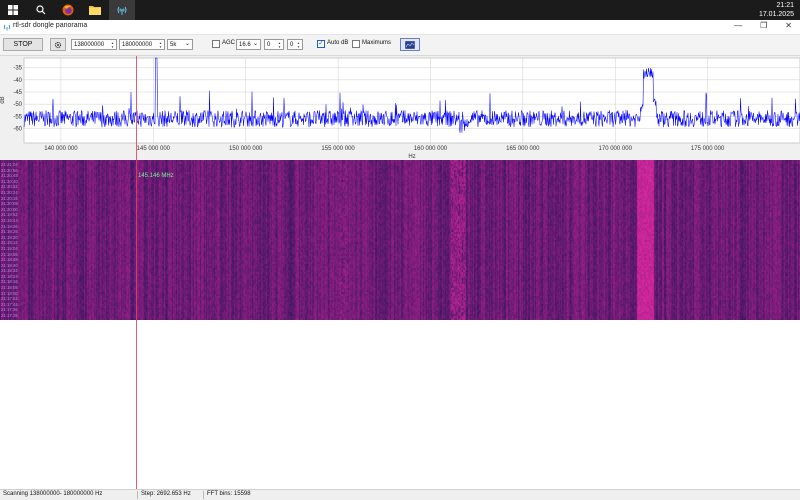 The height and width of the screenshot is (500, 800). What do you see at coordinates (295, 44) in the screenshot?
I see `offset2-input: 0 ▲ ▼` at bounding box center [295, 44].